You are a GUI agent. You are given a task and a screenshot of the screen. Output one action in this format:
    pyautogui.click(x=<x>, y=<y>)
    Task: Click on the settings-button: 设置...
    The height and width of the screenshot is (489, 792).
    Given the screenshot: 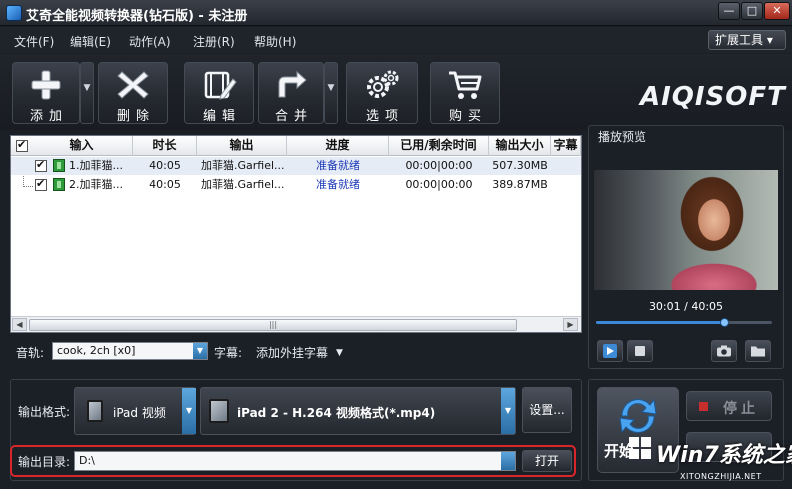 What is the action you would take?
    pyautogui.click(x=547, y=410)
    